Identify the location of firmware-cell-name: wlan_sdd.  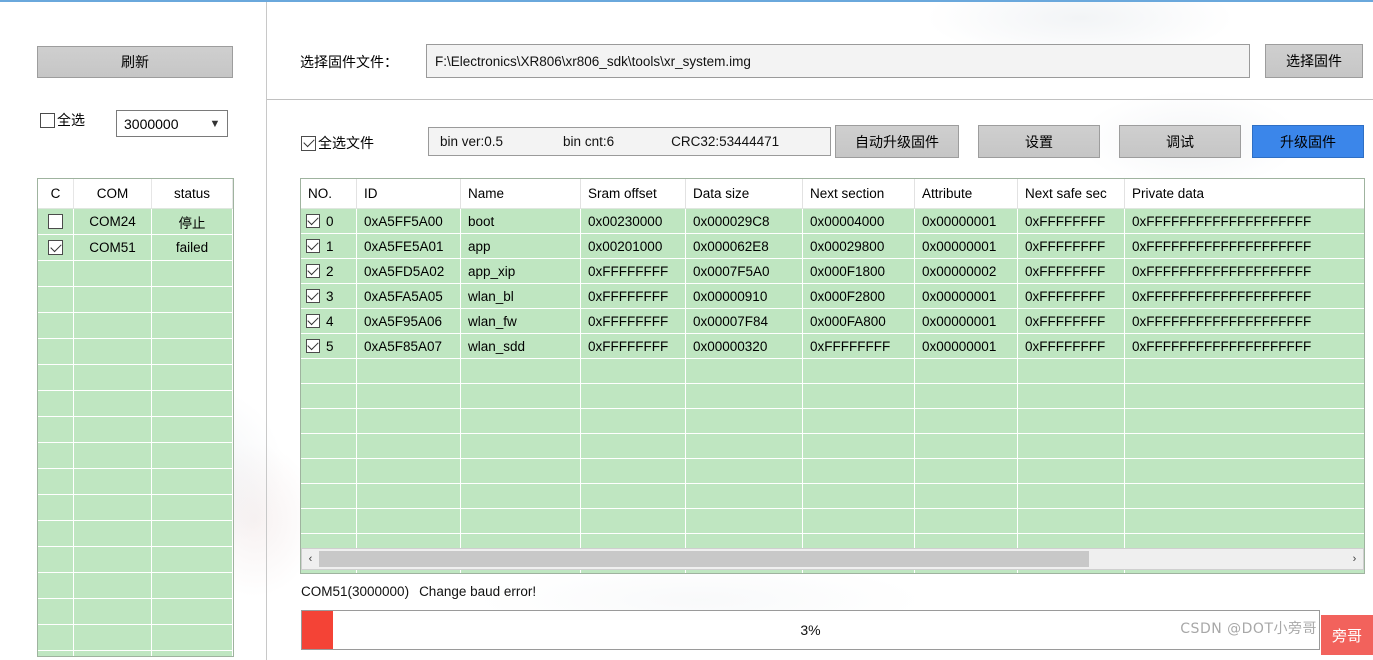
(521, 346).